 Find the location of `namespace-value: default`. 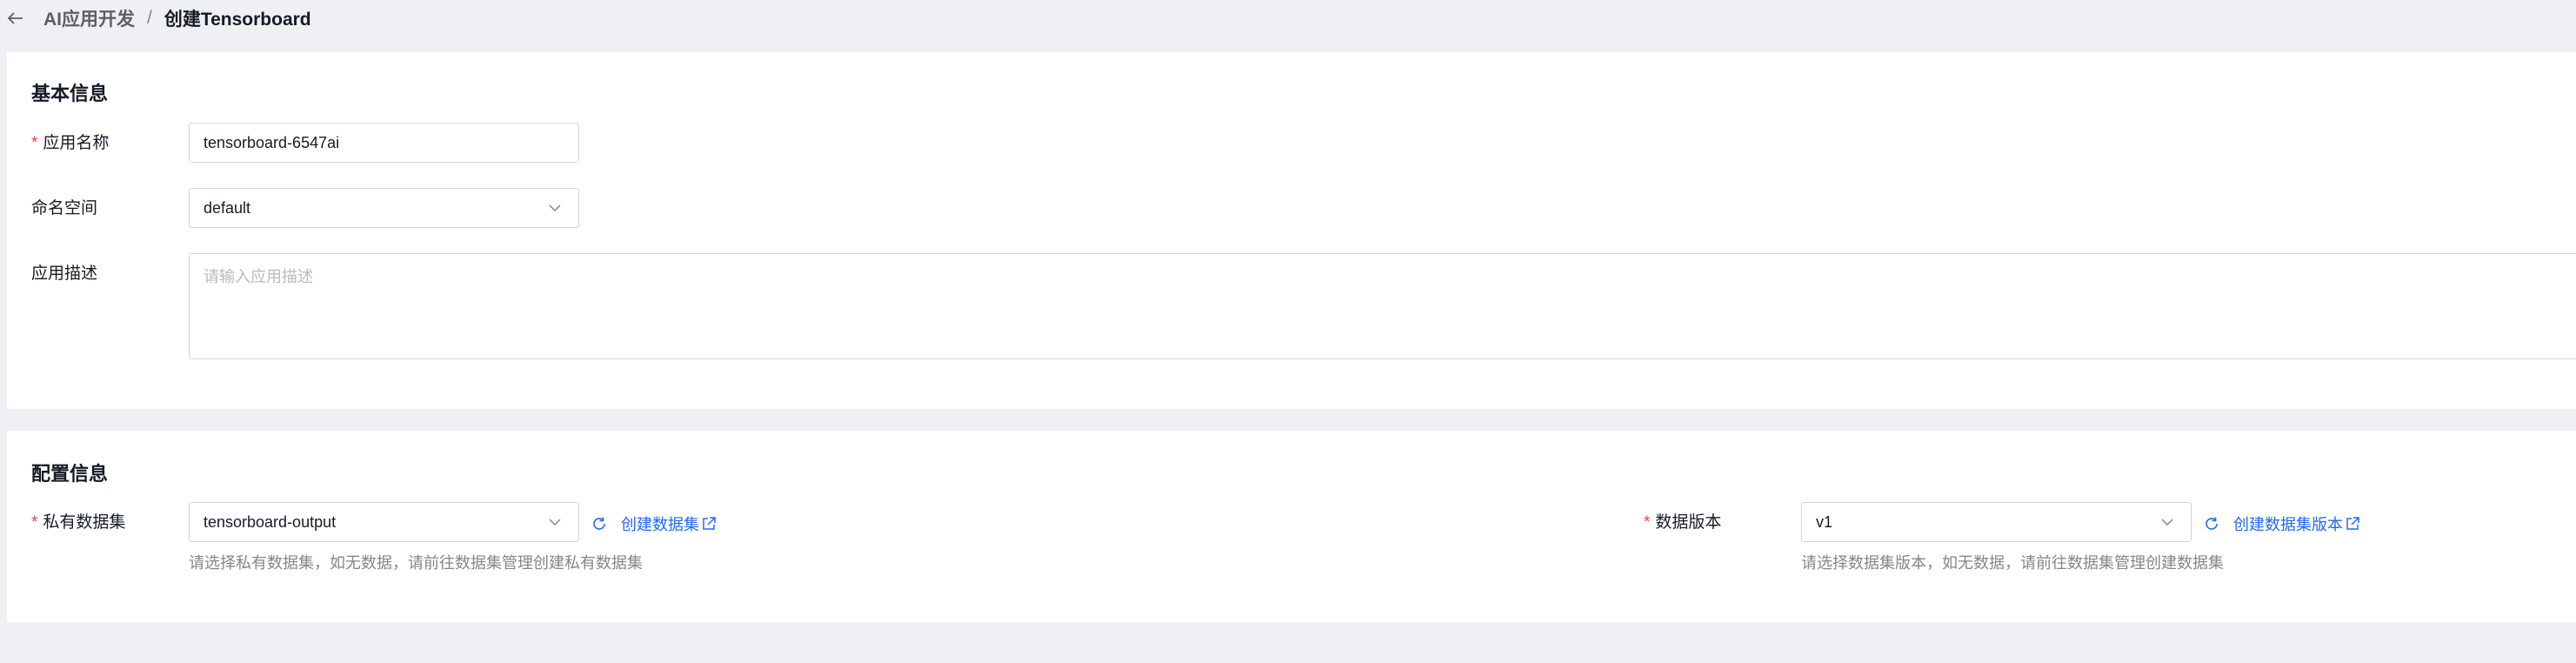

namespace-value: default is located at coordinates (227, 207).